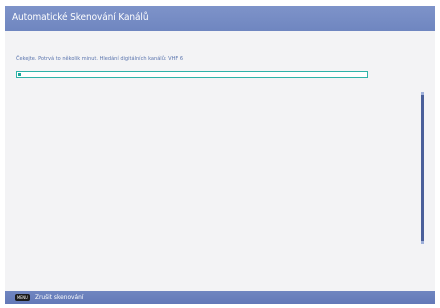  What do you see at coordinates (80, 17) in the screenshot?
I see `page-title: Automatické Skenování Kanálů` at bounding box center [80, 17].